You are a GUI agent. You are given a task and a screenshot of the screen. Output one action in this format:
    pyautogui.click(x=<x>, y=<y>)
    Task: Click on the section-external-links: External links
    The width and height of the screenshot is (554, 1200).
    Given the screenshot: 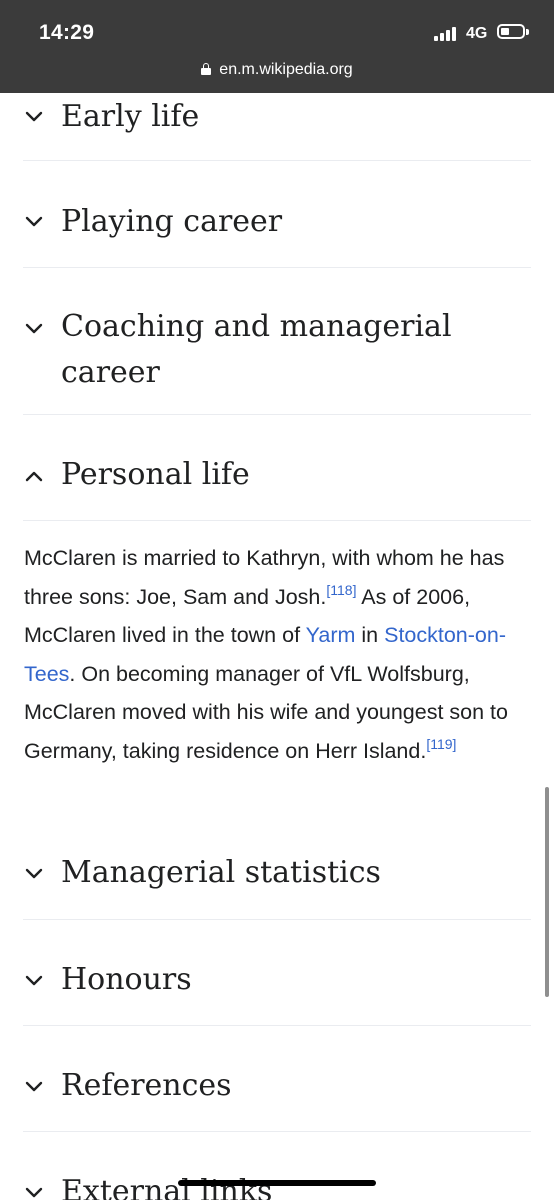 What is the action you would take?
    pyautogui.click(x=277, y=1166)
    